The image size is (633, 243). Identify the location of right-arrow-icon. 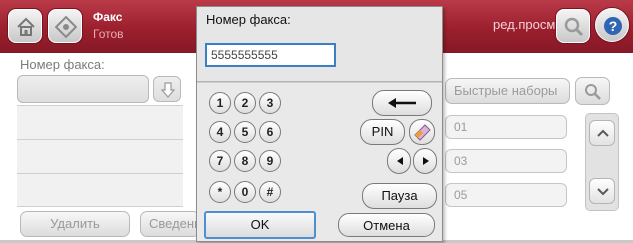
(426, 161).